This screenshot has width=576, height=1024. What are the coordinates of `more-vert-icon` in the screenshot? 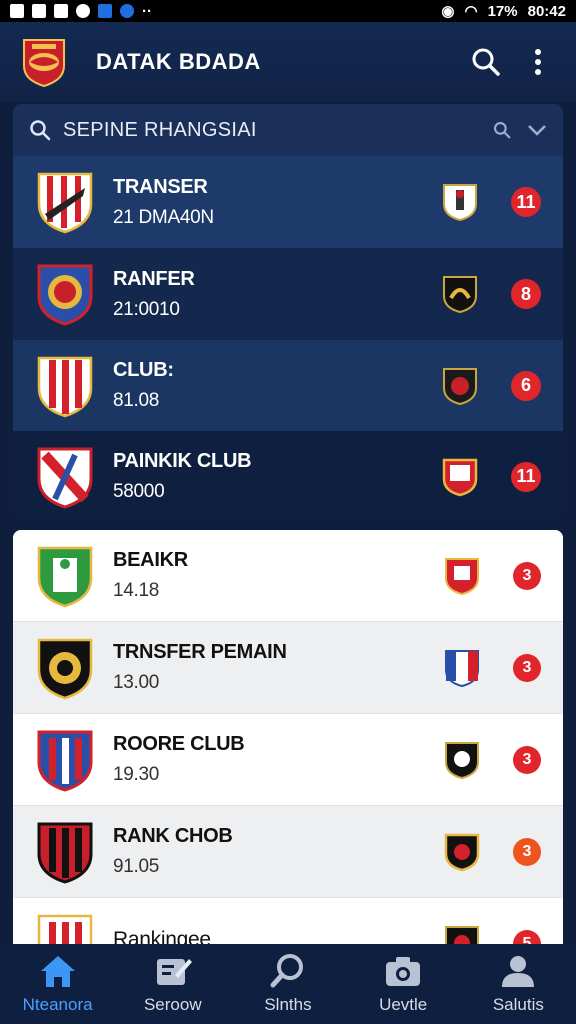 It's located at (538, 62).